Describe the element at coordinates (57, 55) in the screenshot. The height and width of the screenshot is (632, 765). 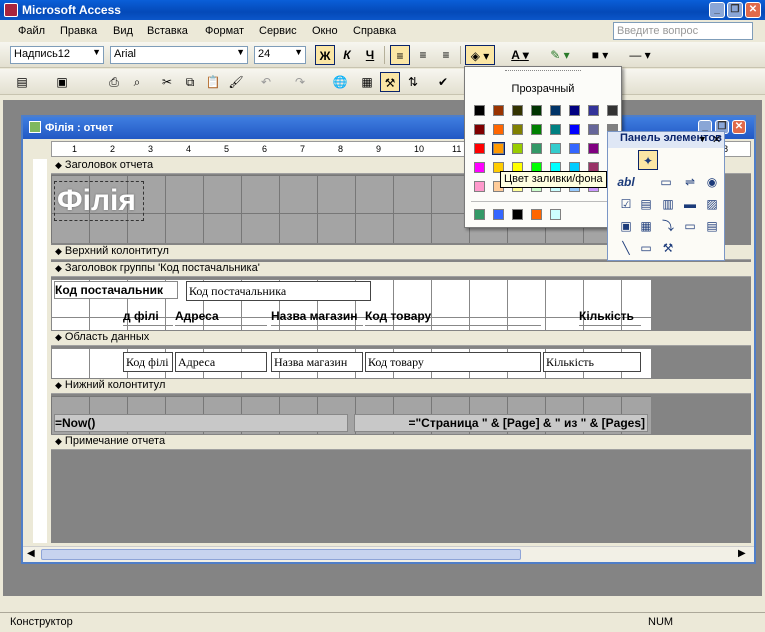
I see `object-combo: Надпись12 ▼` at that location.